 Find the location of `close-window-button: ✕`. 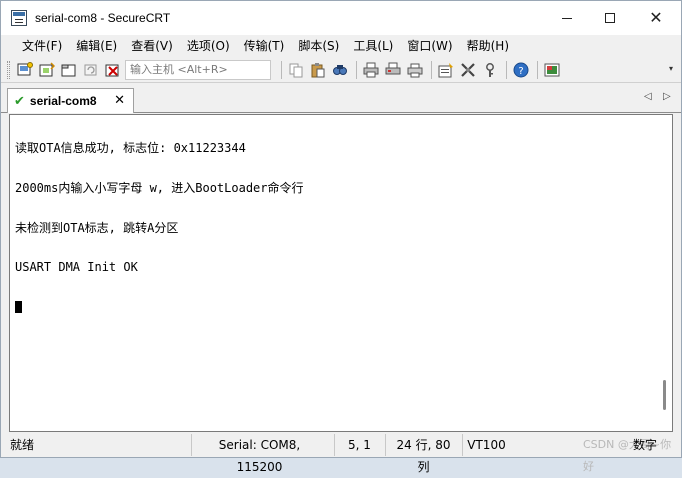

close-window-button: ✕ is located at coordinates (656, 18).